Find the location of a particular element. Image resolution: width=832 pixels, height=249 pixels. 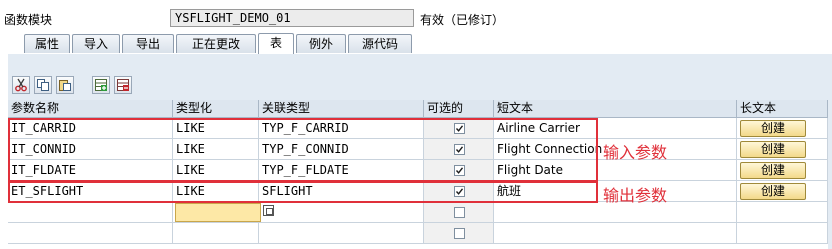

insert-row-button is located at coordinates (101, 85).